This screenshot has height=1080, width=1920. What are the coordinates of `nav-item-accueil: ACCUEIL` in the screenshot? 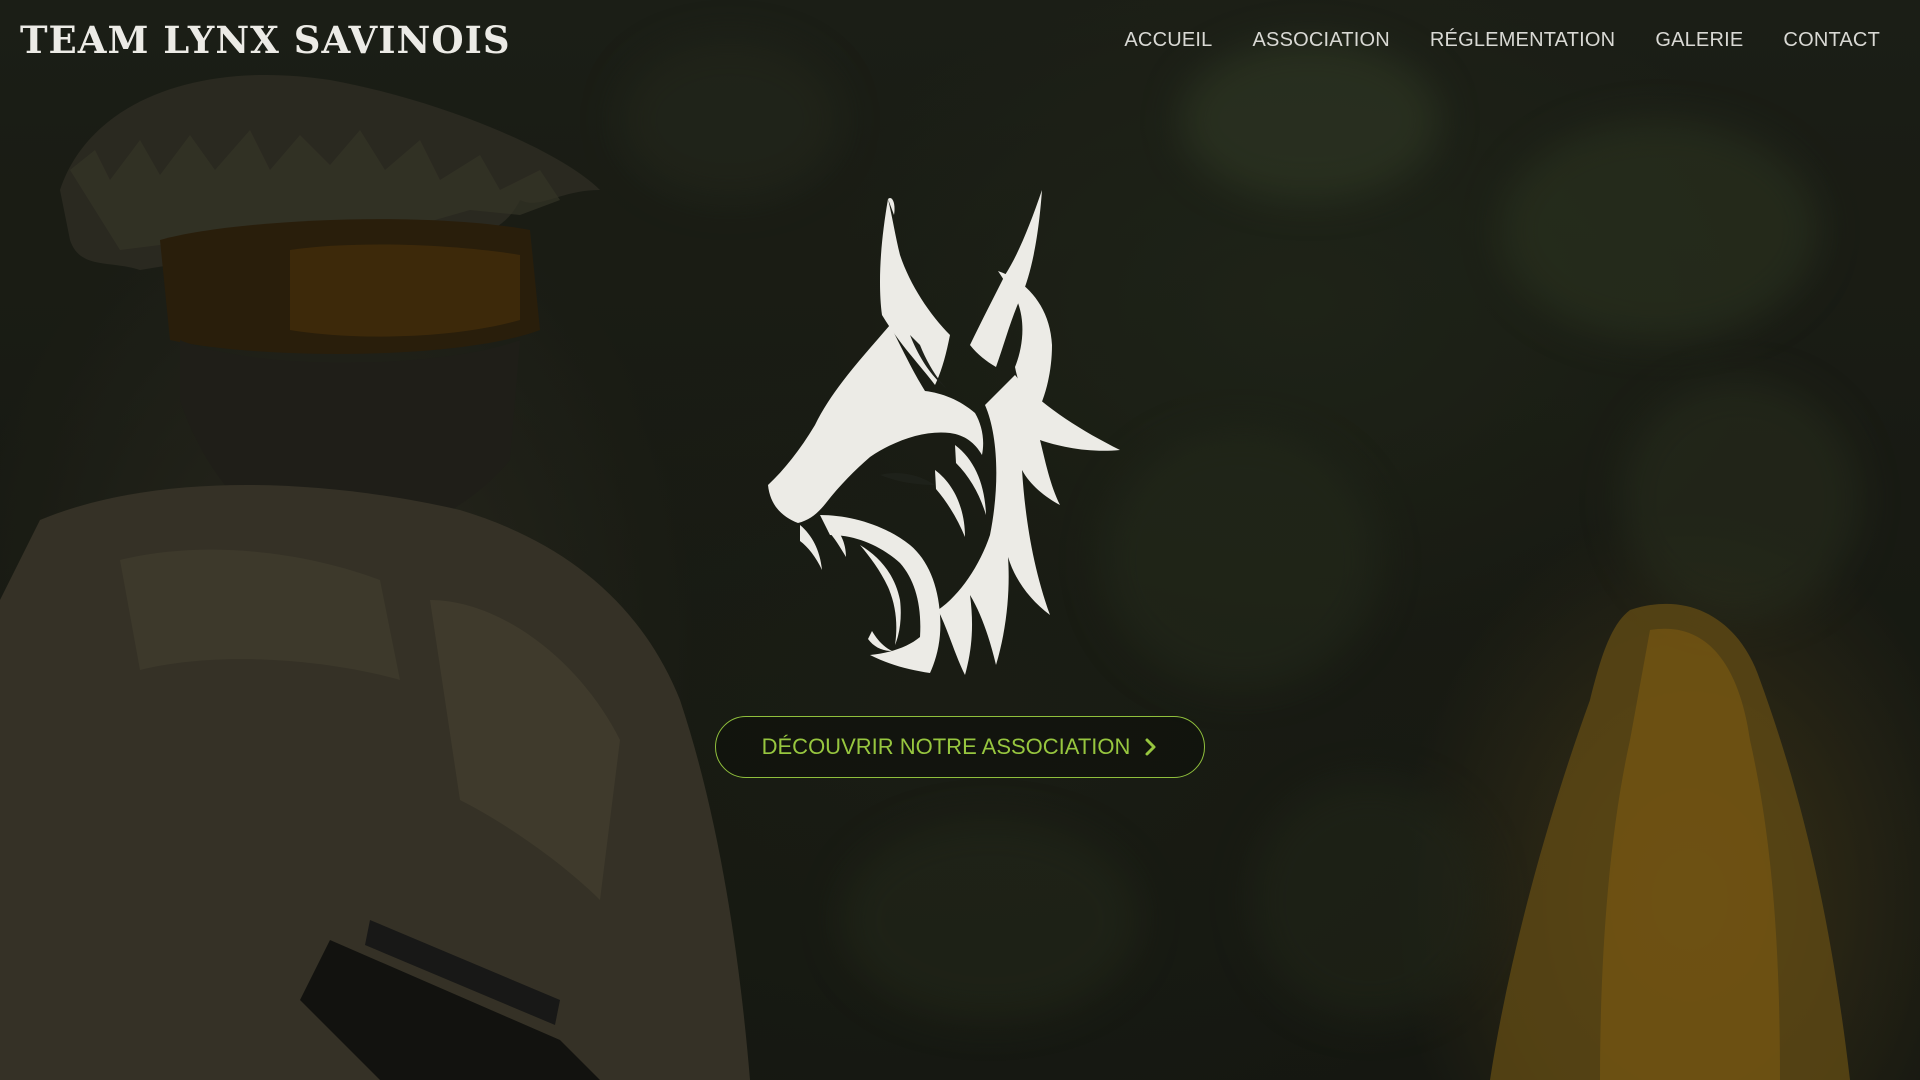 It's located at (1168, 40).